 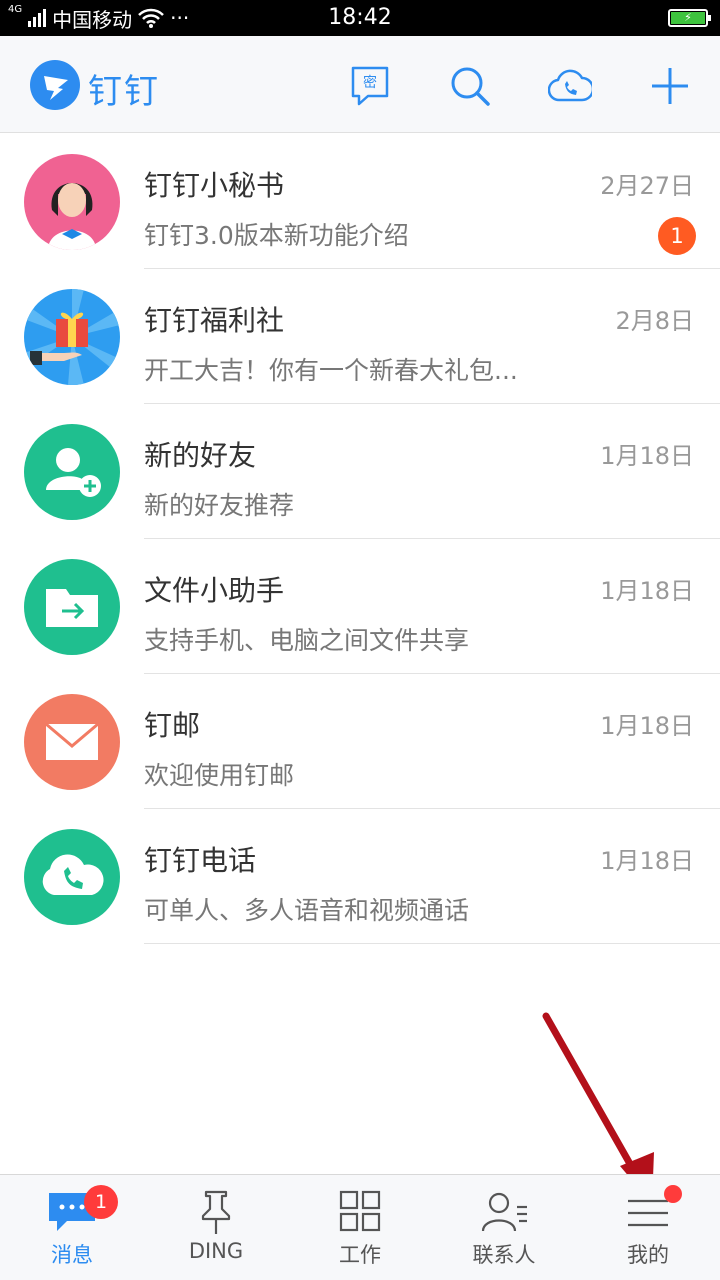 What do you see at coordinates (360, 336) in the screenshot?
I see `conversation-item: 钉钉福利社 开工大吉！你有一个新春大礼包... 2月8日` at bounding box center [360, 336].